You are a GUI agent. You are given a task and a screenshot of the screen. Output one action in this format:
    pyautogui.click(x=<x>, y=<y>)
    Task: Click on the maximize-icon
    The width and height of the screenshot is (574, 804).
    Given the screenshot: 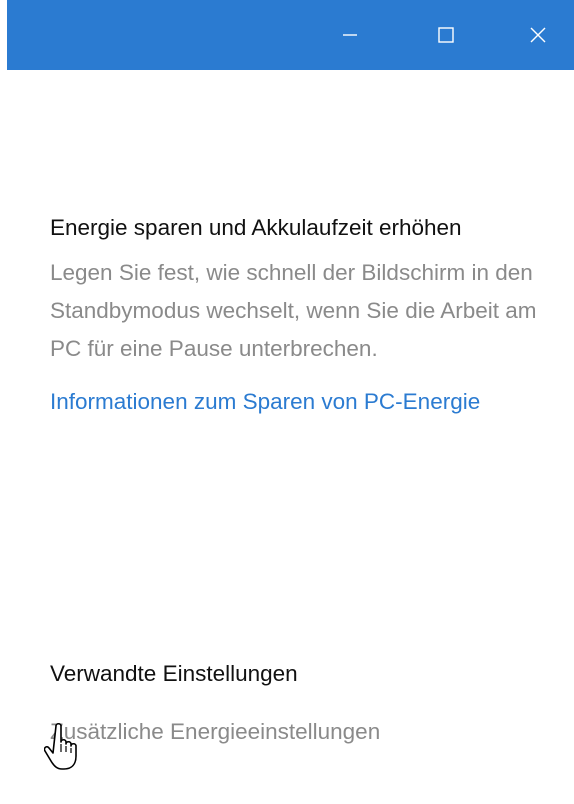 What is the action you would take?
    pyautogui.click(x=446, y=35)
    